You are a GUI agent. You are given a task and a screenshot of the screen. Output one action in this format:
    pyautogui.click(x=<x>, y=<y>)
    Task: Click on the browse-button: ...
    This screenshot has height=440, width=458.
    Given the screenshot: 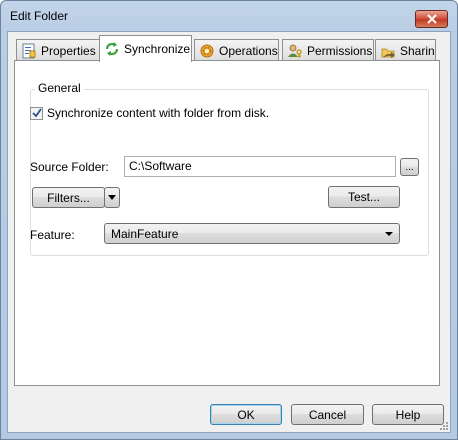 What is the action you would take?
    pyautogui.click(x=409, y=167)
    